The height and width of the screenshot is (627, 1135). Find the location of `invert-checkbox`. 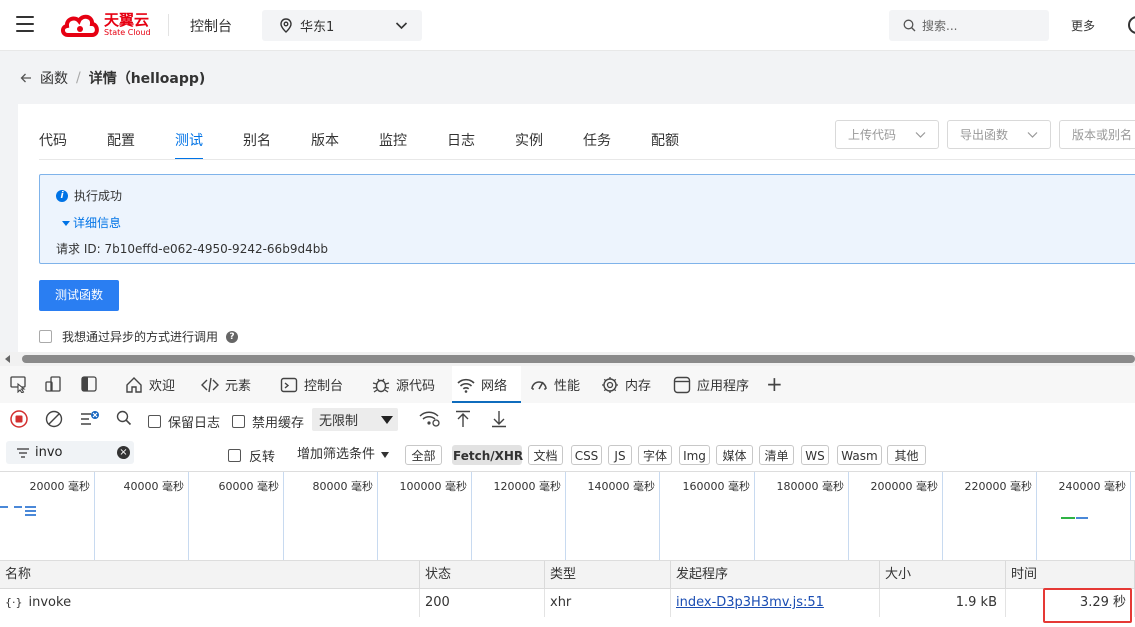

invert-checkbox is located at coordinates (234, 455).